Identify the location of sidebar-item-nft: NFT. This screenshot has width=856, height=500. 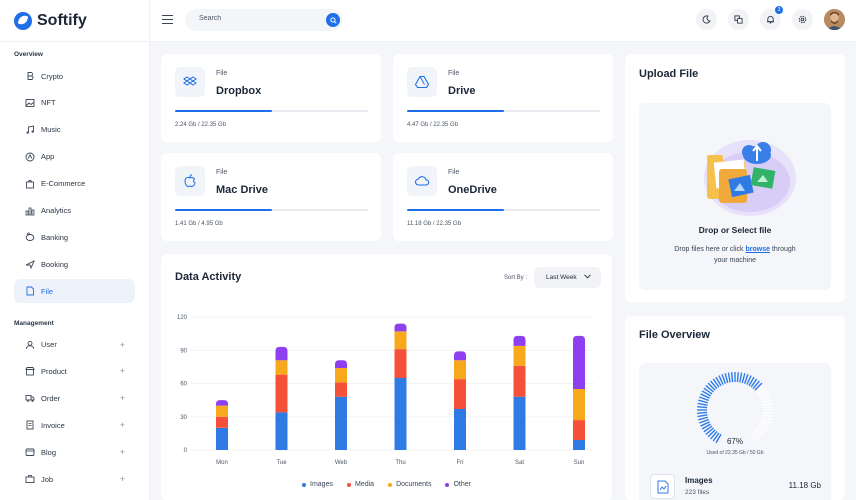
(74, 103).